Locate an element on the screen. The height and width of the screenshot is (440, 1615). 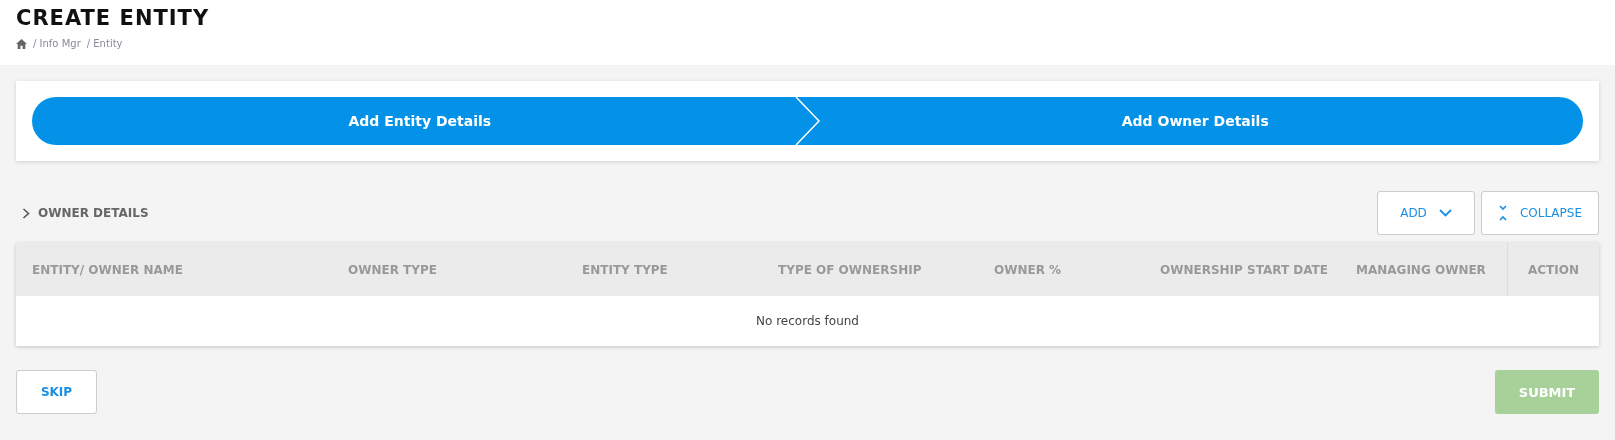
breadcrumb-link: / Info Mgr is located at coordinates (57, 43).